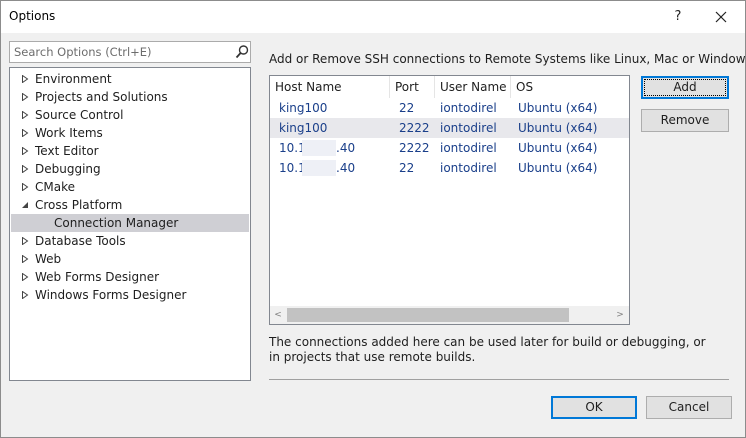  I want to click on scroll-right-icon: >, so click(620, 315).